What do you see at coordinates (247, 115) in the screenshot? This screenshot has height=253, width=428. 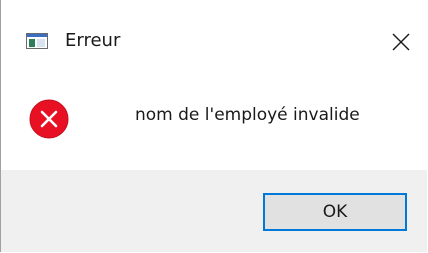 I see `error-message: nom de l'employé invalide` at bounding box center [247, 115].